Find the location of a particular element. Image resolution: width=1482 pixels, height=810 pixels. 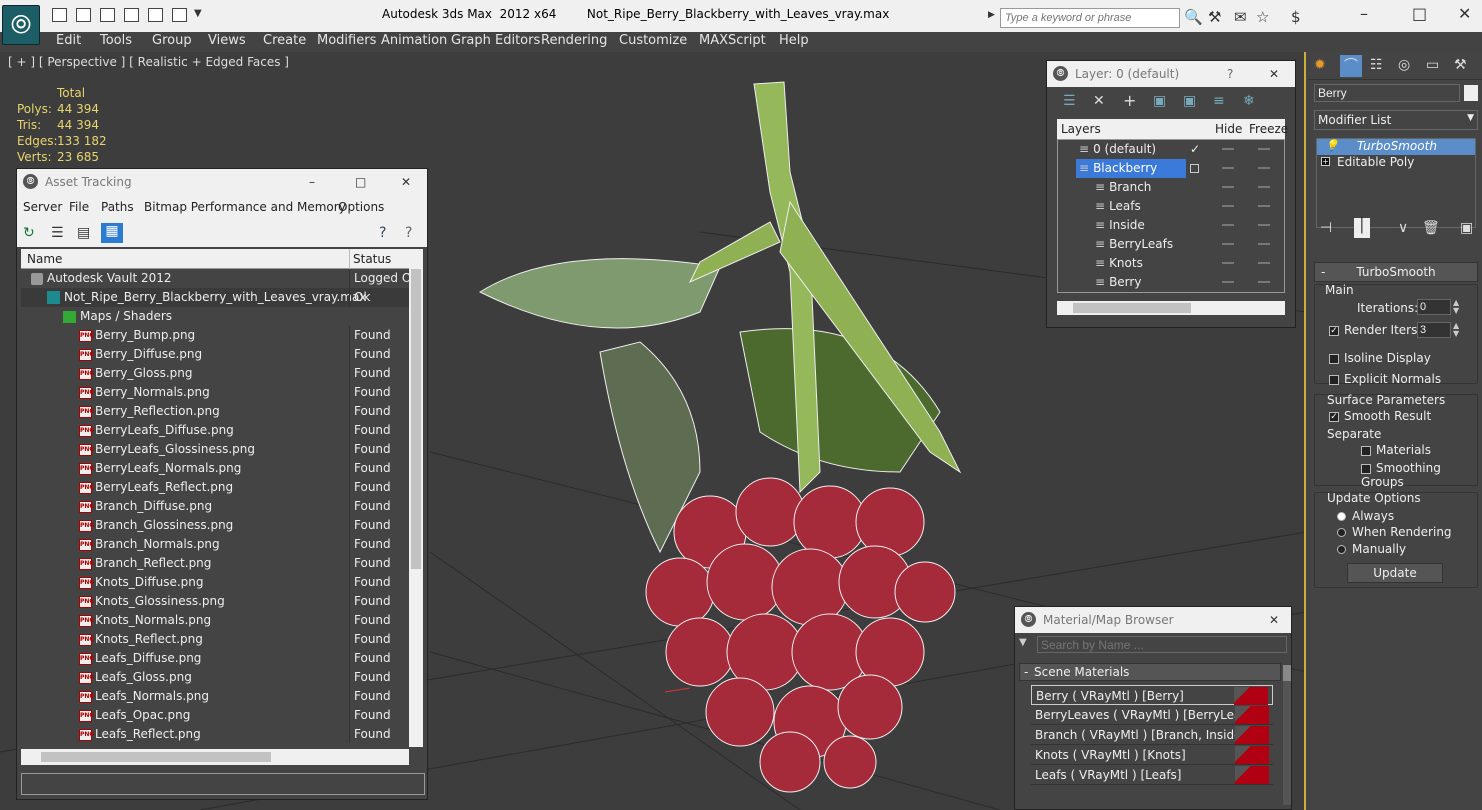

asset-horizontal-scrollbar is located at coordinates (215, 757).